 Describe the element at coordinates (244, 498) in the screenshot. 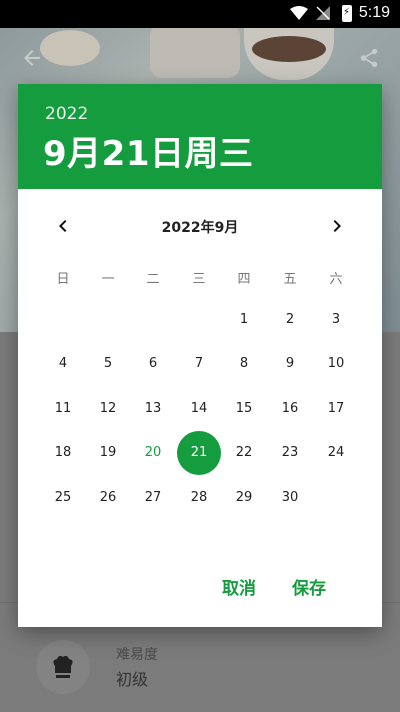

I see `calendar-day: 29` at that location.